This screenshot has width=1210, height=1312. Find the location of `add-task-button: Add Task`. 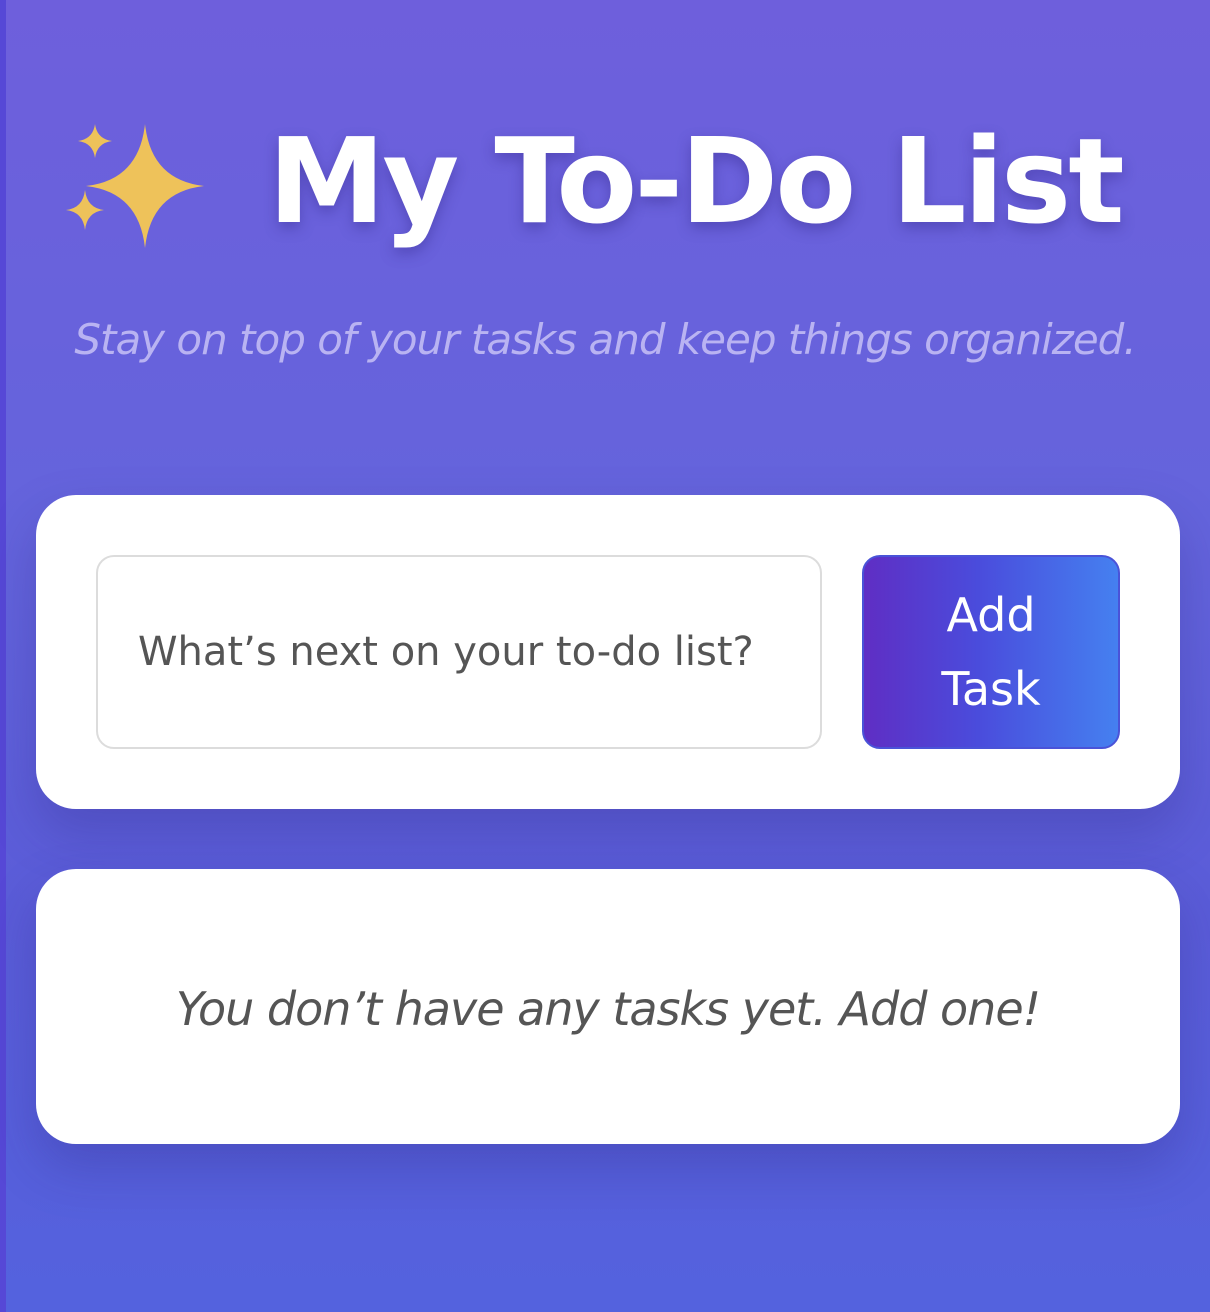

add-task-button: Add Task is located at coordinates (991, 652).